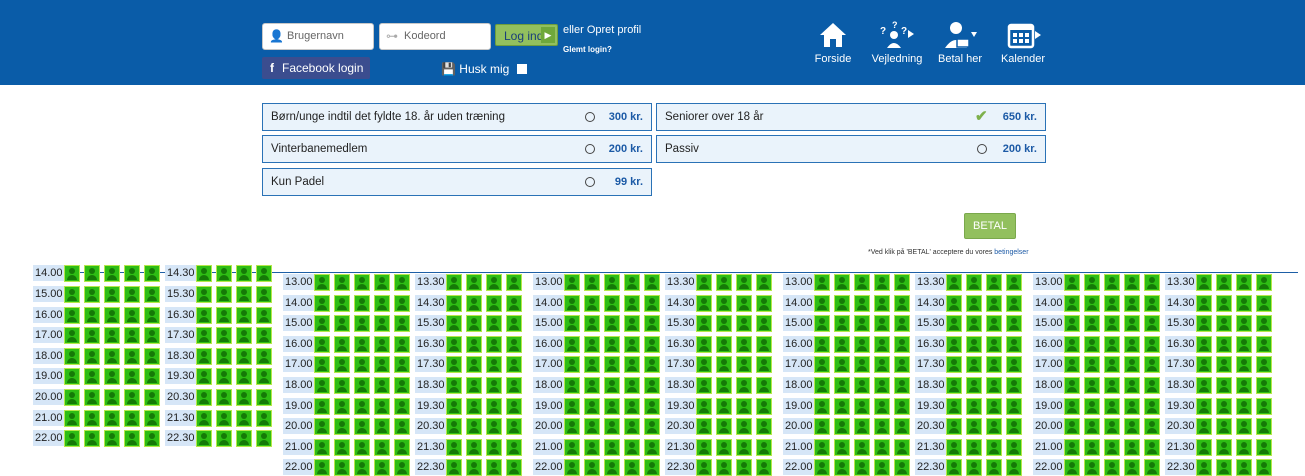  I want to click on membership-option: Kun Padel 99 kr., so click(457, 182).